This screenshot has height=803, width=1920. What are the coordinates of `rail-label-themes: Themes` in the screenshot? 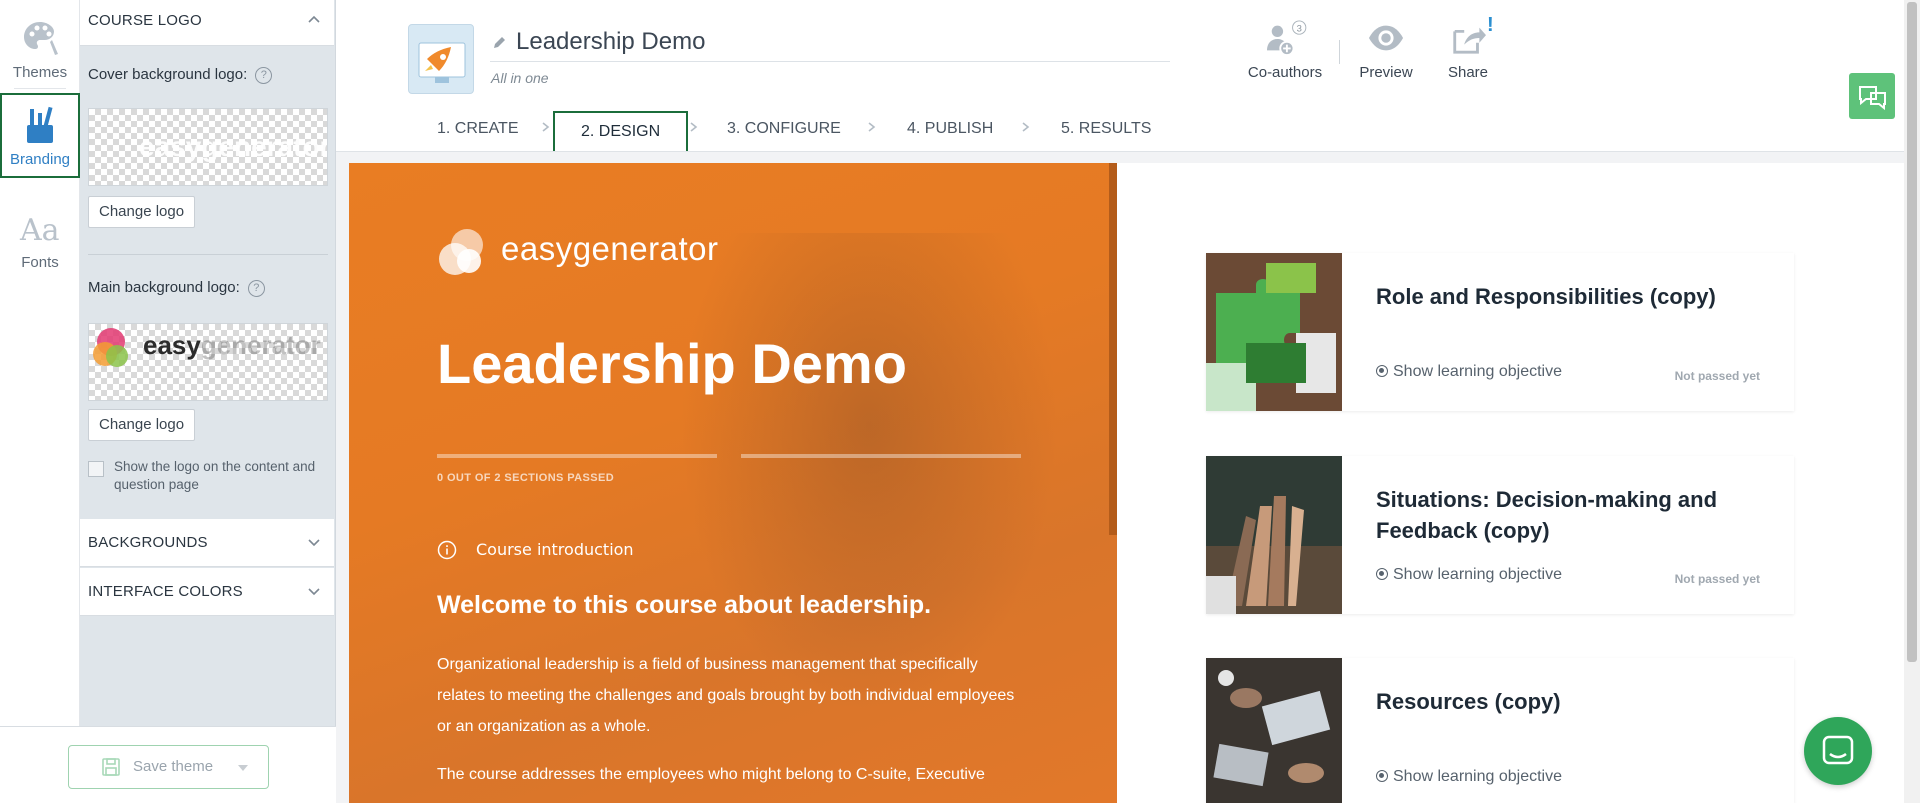 It's located at (40, 72).